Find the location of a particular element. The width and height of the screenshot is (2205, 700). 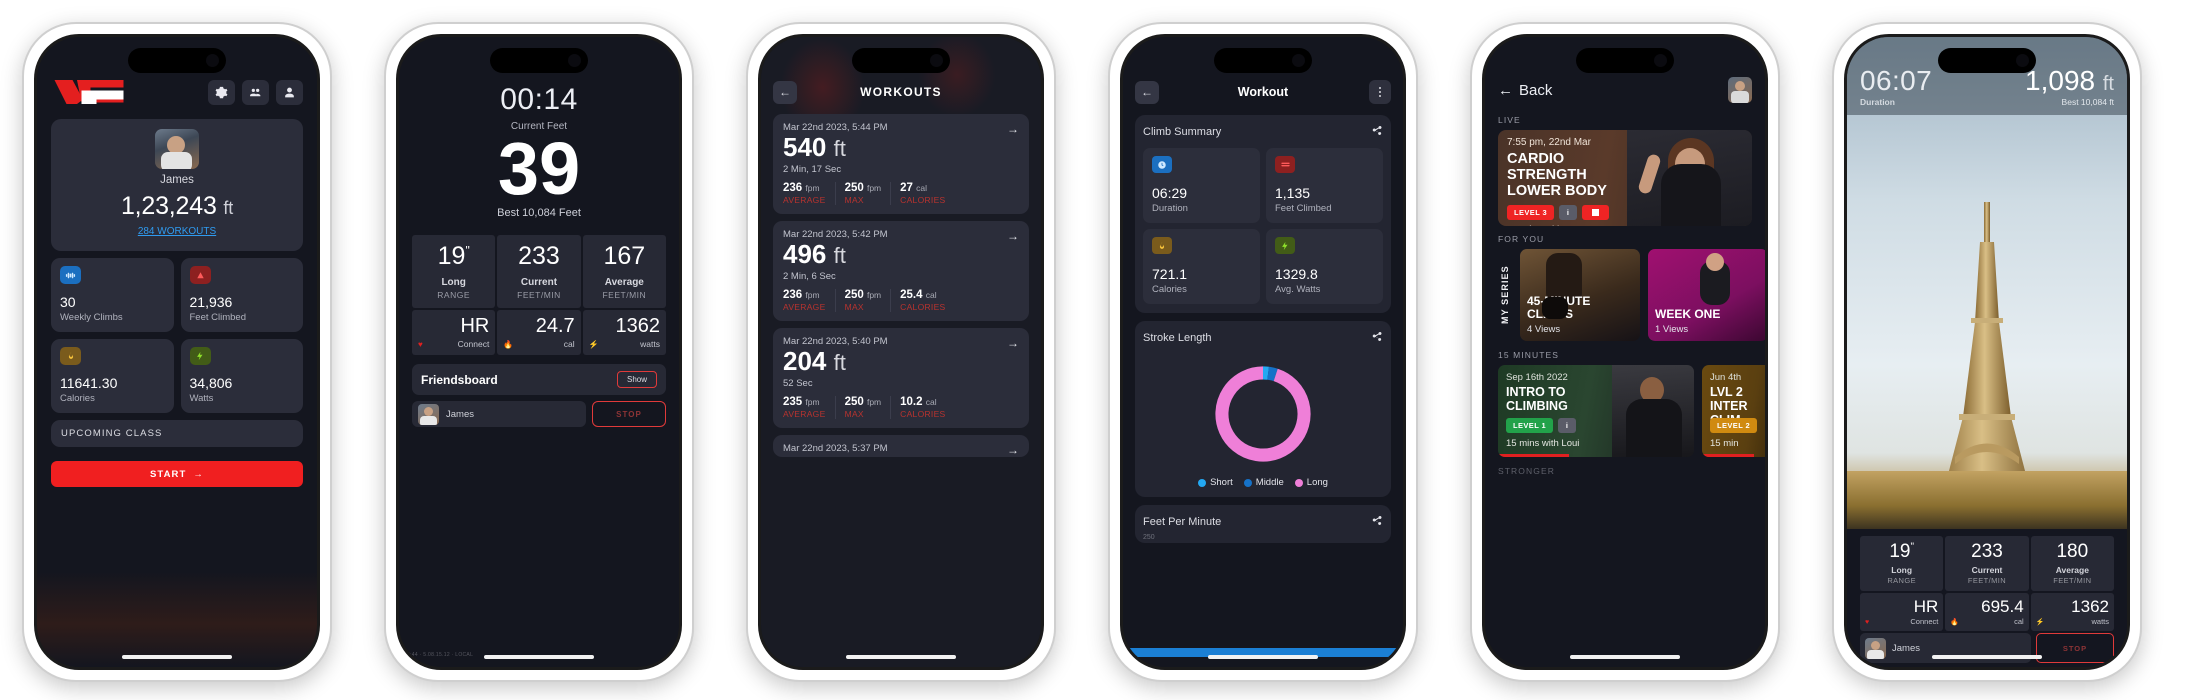

series-card: 45-MINUTE CLIMBS 4 Views is located at coordinates (1580, 295).